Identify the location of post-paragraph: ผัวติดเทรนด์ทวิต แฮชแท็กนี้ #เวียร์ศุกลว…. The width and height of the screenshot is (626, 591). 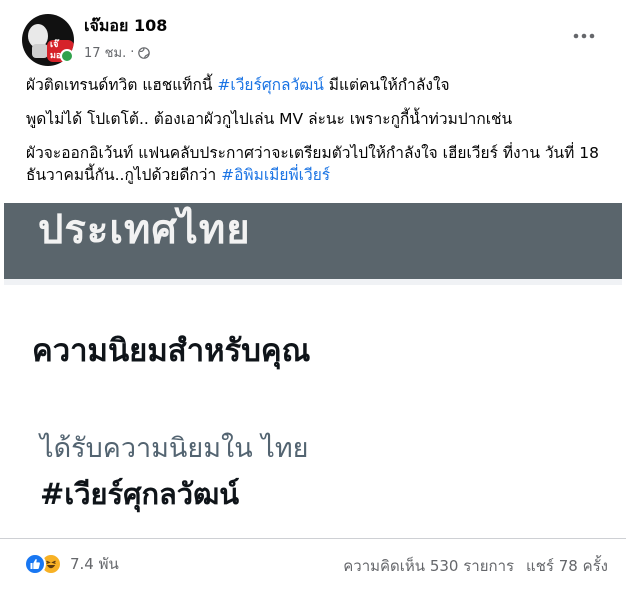
(316, 85).